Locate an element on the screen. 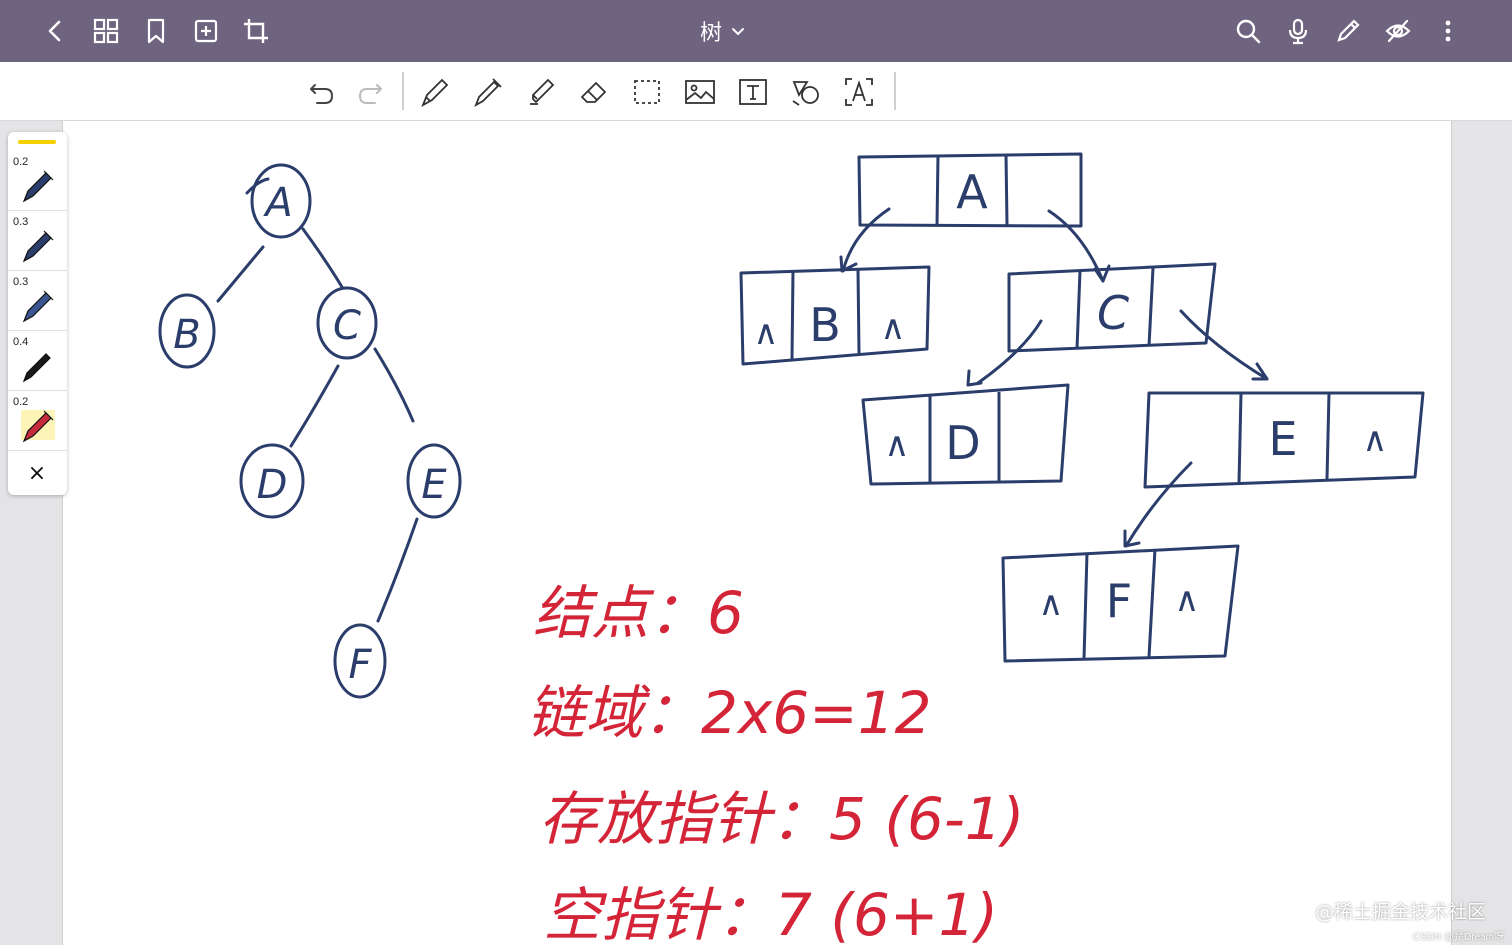 This screenshot has height=945, width=1512. document-title: 树 is located at coordinates (723, 31).